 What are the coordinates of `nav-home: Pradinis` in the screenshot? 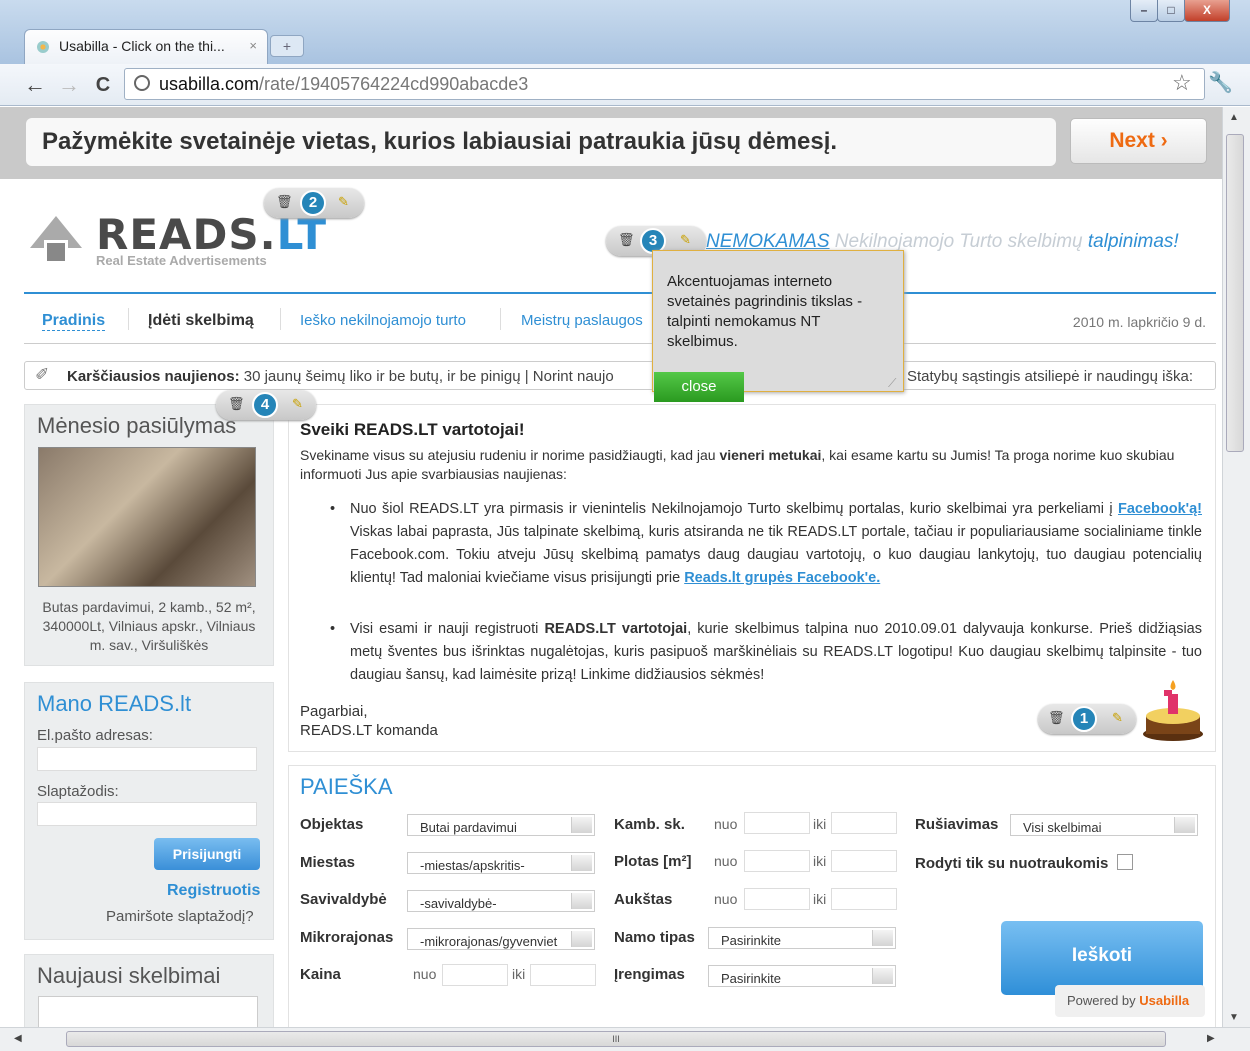 It's located at (74, 321).